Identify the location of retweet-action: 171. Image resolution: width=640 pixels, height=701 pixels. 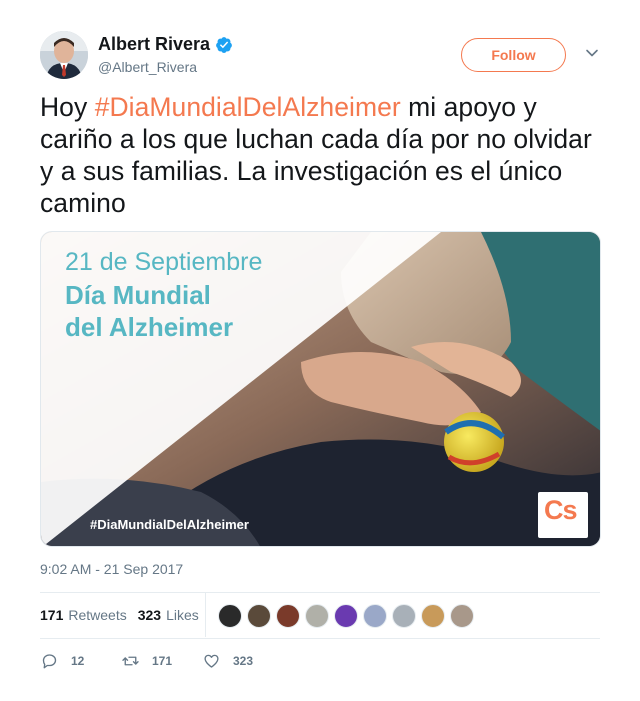
(146, 661).